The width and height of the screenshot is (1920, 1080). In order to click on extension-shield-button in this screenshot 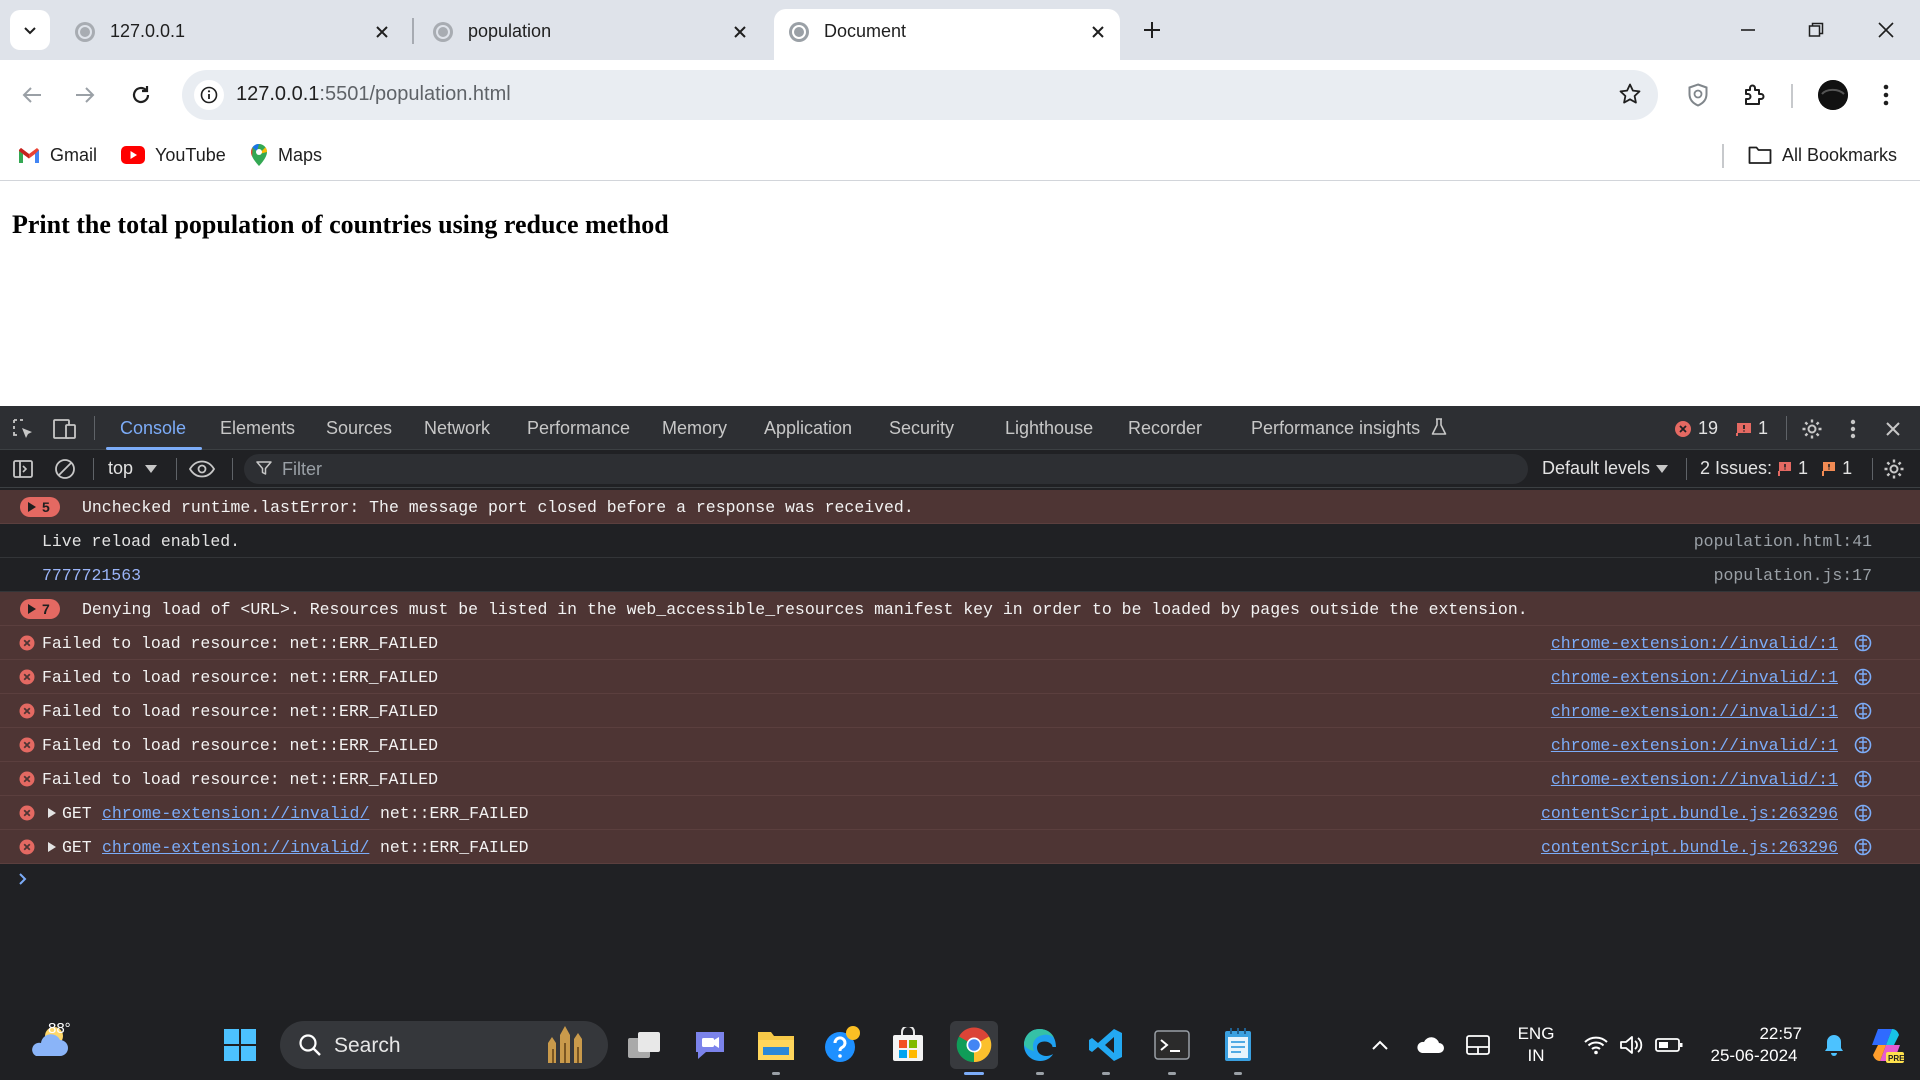, I will do `click(1698, 95)`.